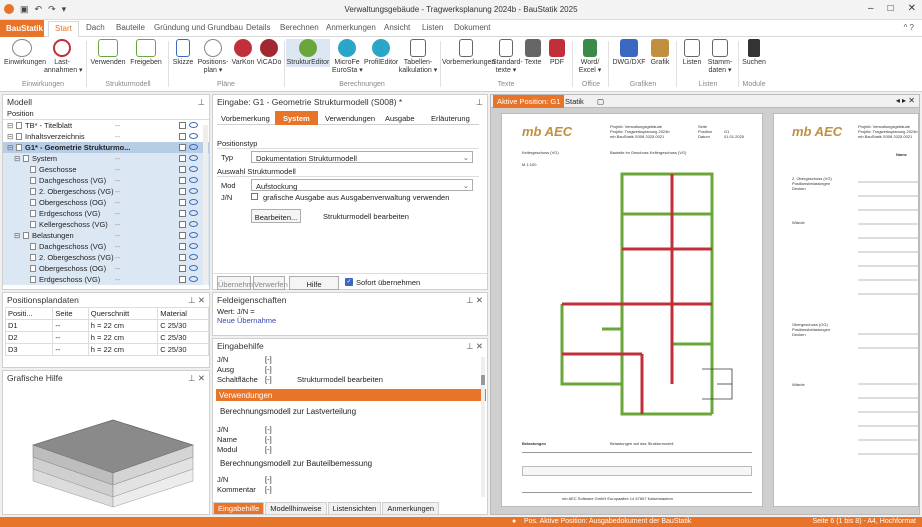 Image resolution: width=922 pixels, height=527 pixels. What do you see at coordinates (468, 53) in the screenshot?
I see `vorbemerkungen-button: Vorbemerkungen` at bounding box center [468, 53].